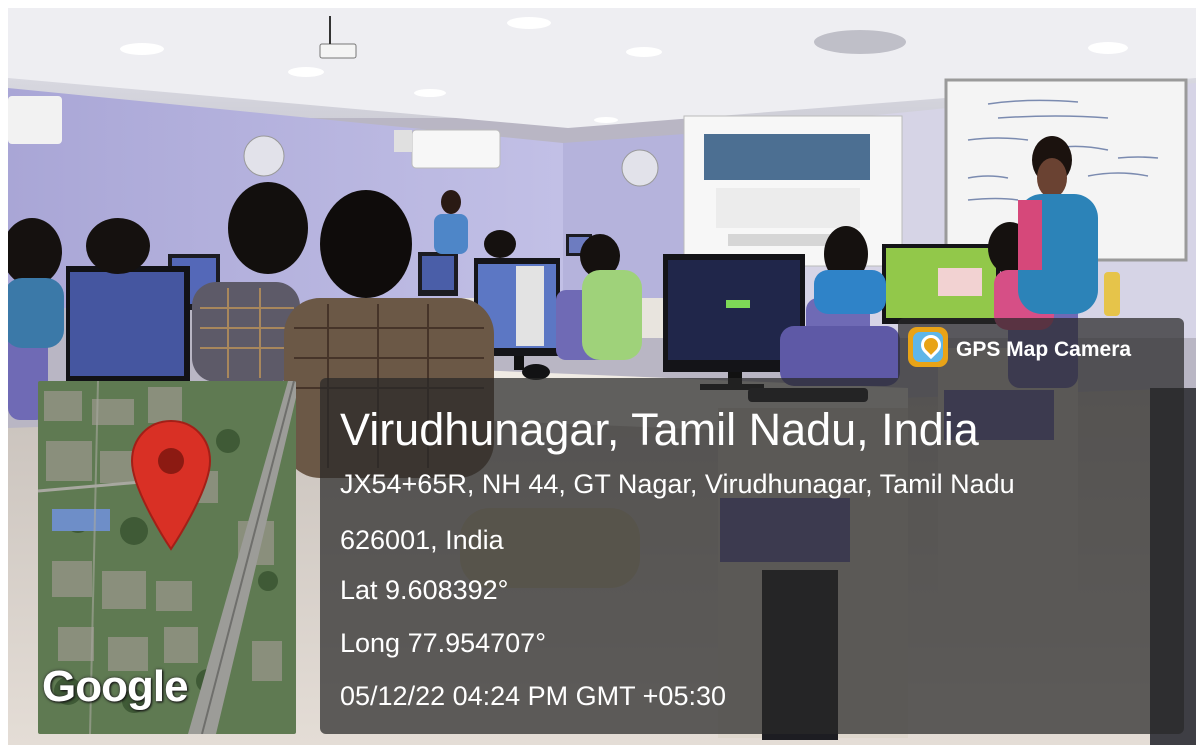 Image resolution: width=1202 pixels, height=753 pixels. I want to click on longitude-value: Long 77.954707°, so click(443, 643).